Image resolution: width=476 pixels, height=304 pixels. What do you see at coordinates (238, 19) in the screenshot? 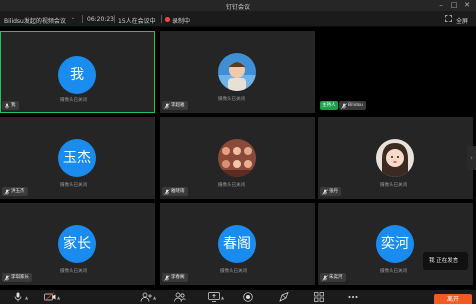
I see `meeting-info-bar: Bilidsu发起的视频会议 ⌄ 06:20:23 15人在会议中 录制中 全屏` at bounding box center [238, 19].